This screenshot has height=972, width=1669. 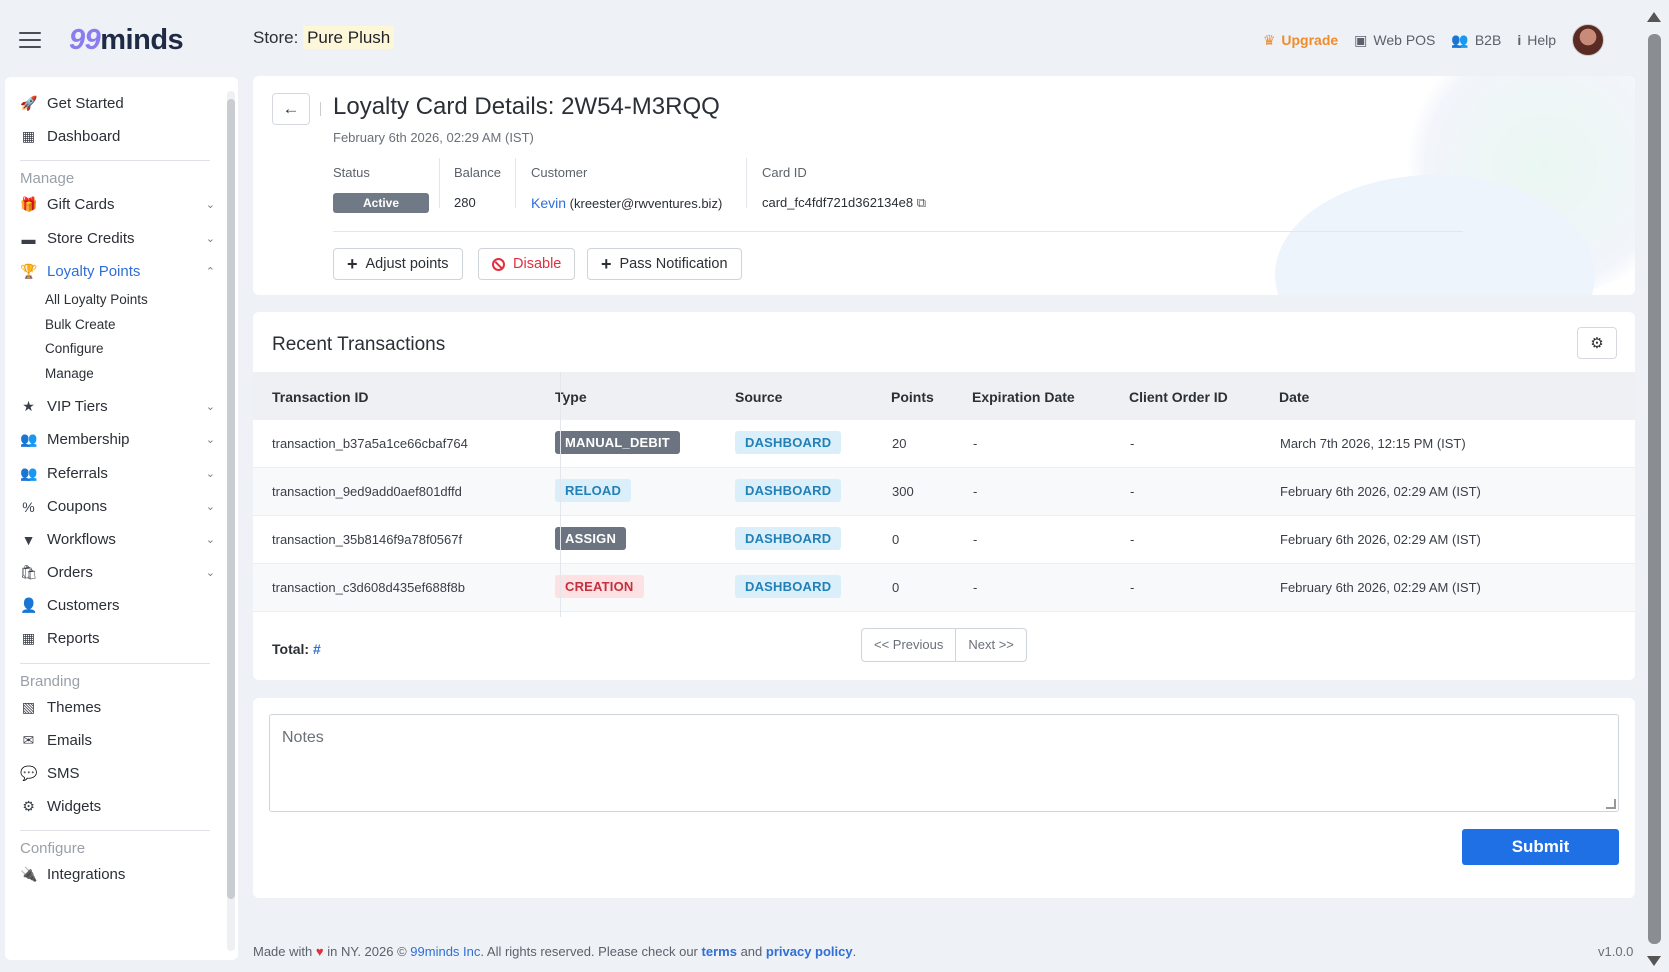 What do you see at coordinates (368, 587) in the screenshot?
I see `cell-transaction-id: transaction_c3d608d435ef688f8b` at bounding box center [368, 587].